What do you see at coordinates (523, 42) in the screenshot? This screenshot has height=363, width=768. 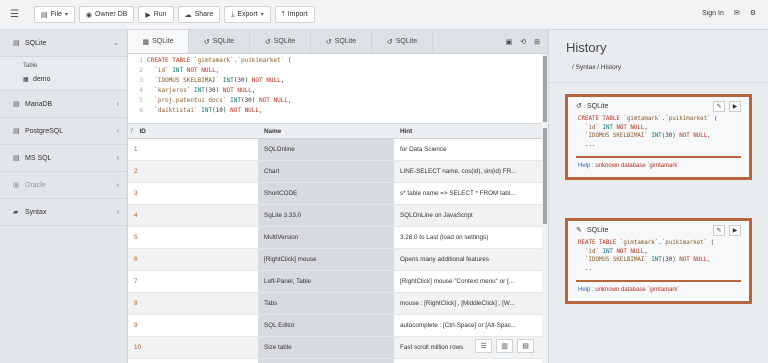 I see `refresh-icon: ⟲` at bounding box center [523, 42].